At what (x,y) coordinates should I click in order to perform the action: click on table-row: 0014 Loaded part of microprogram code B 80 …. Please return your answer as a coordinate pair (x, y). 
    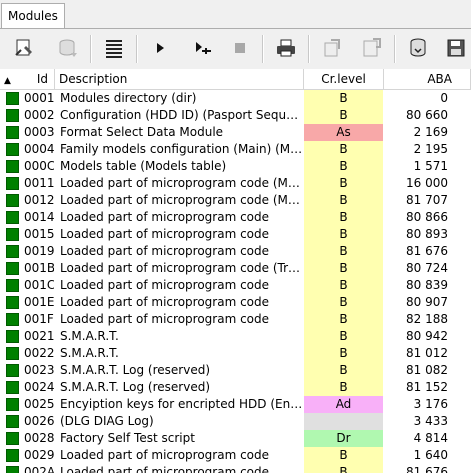
    Looking at the image, I should click on (235, 217).